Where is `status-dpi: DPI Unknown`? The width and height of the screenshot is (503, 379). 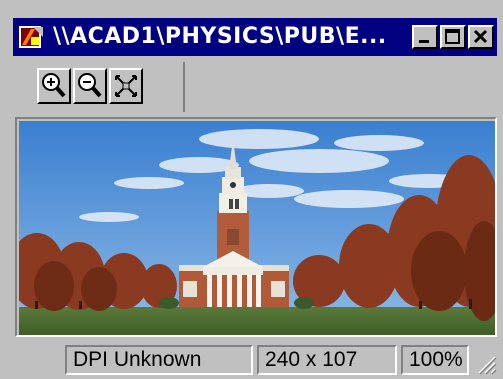
status-dpi: DPI Unknown is located at coordinates (159, 360).